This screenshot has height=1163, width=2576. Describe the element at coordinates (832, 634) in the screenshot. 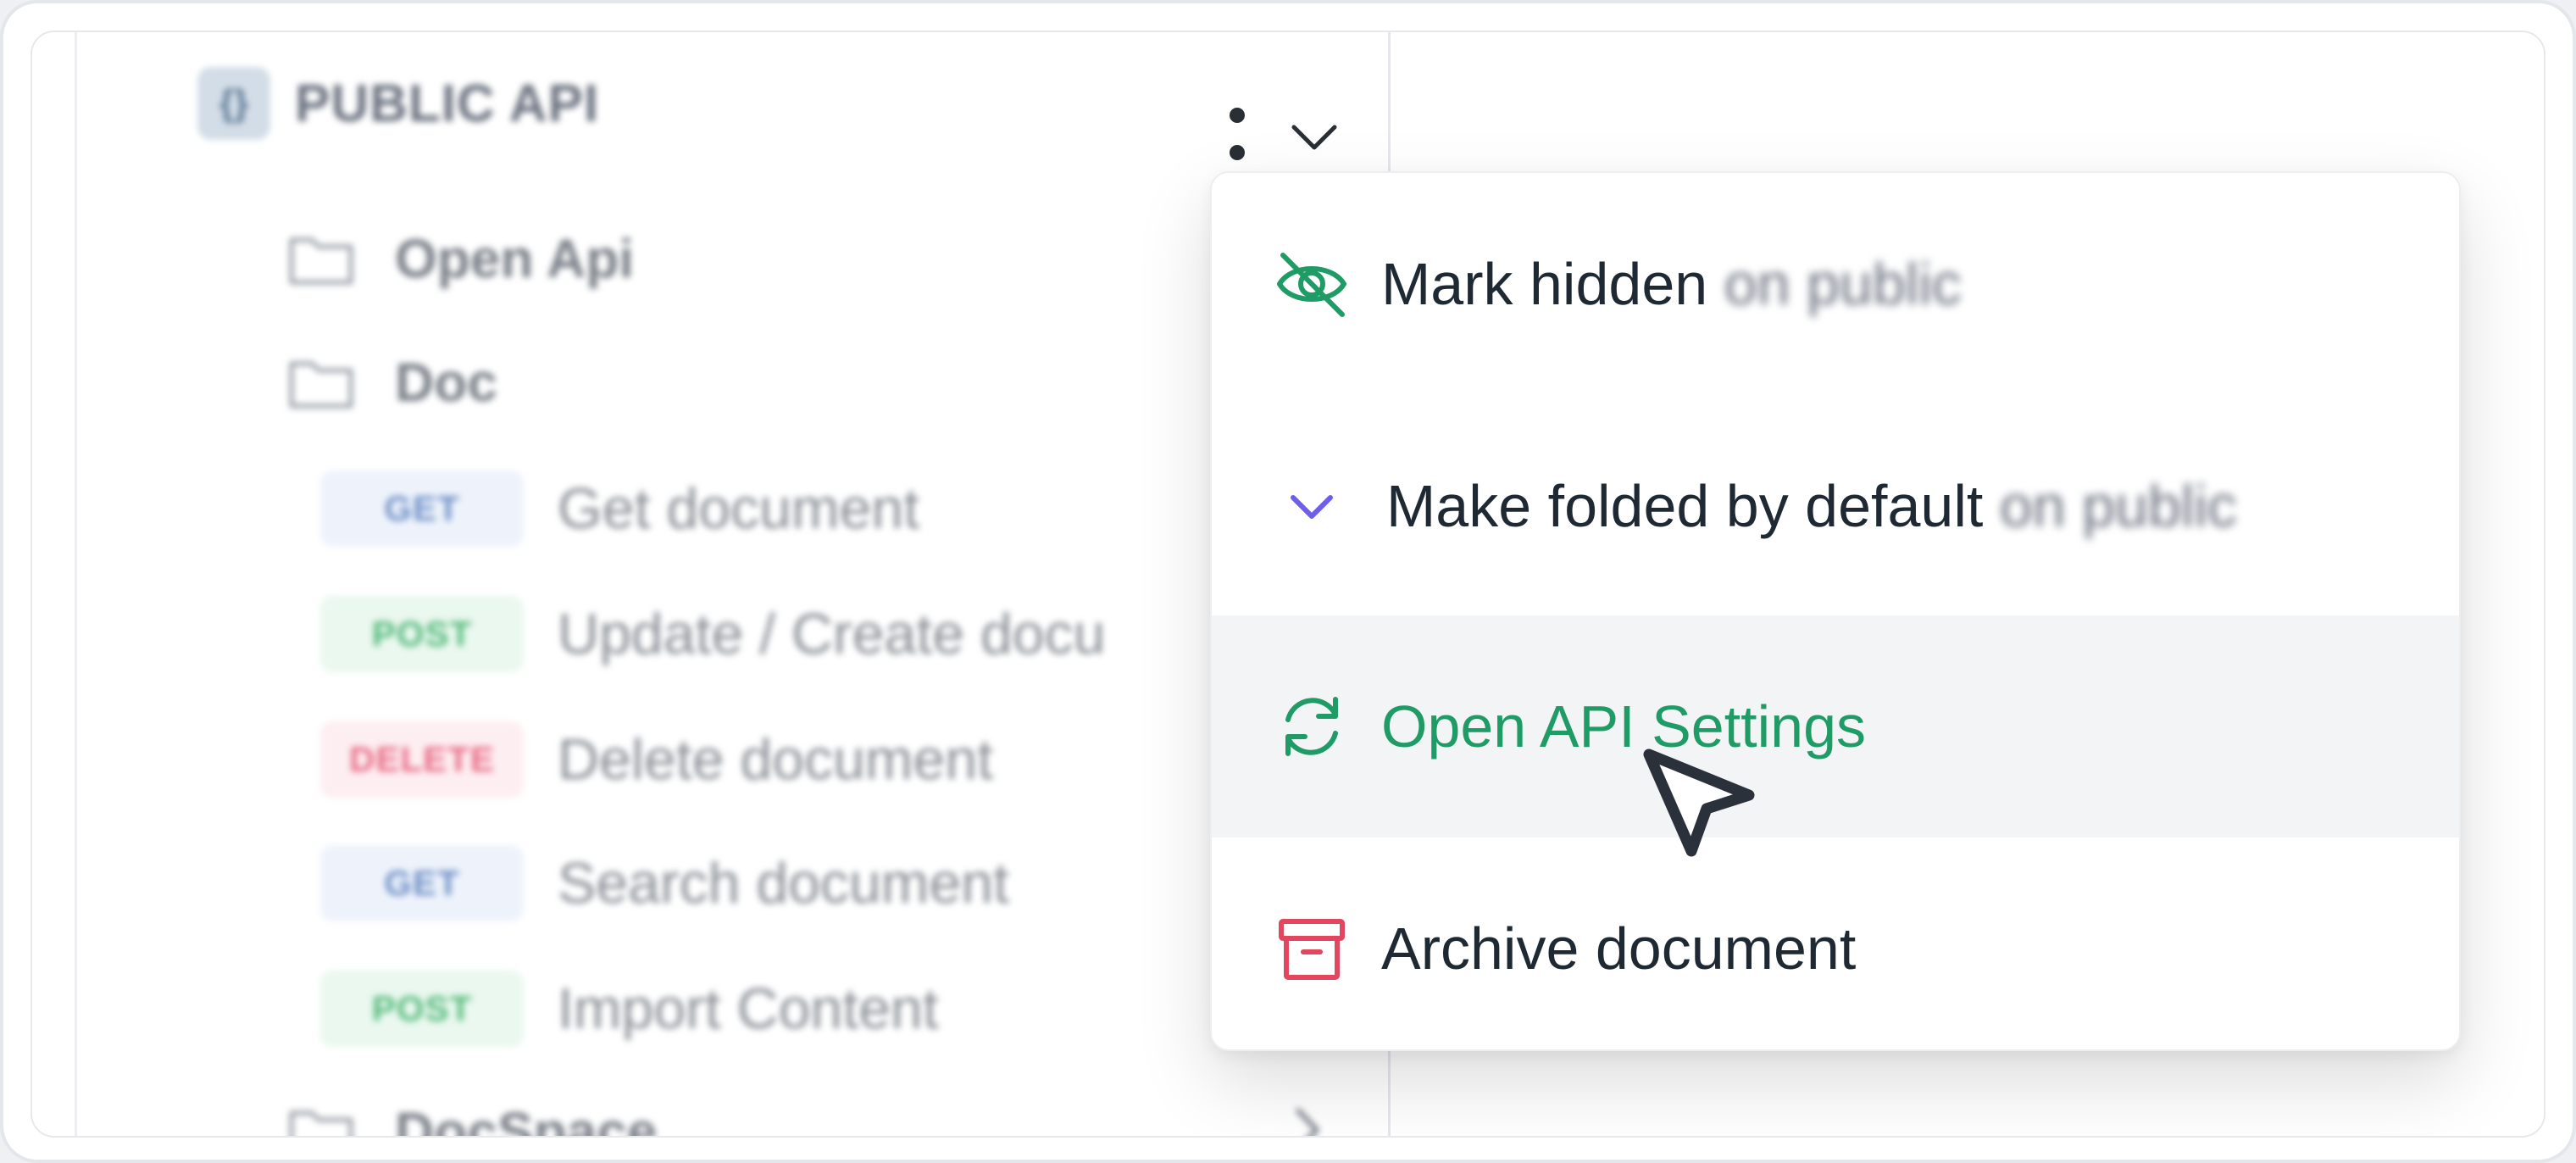

I see `endpoint-label: Update / Create docu` at that location.